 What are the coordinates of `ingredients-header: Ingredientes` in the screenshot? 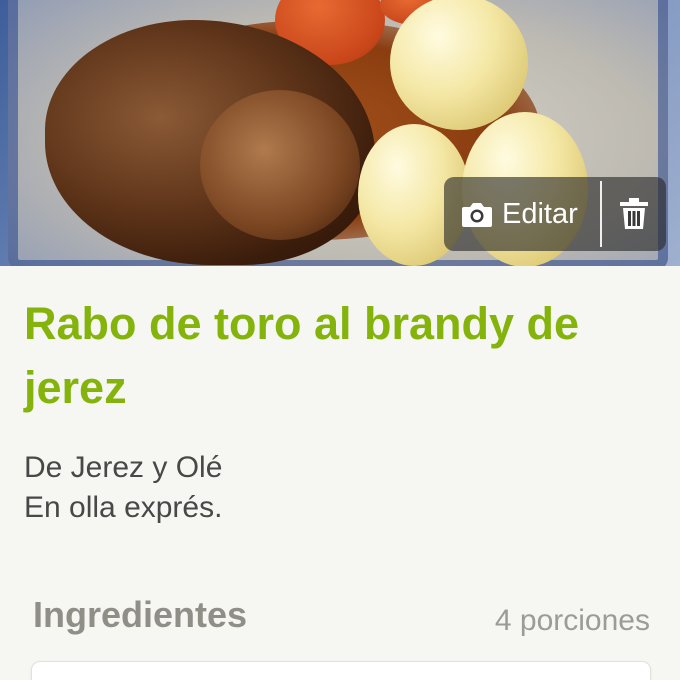 It's located at (140, 614).